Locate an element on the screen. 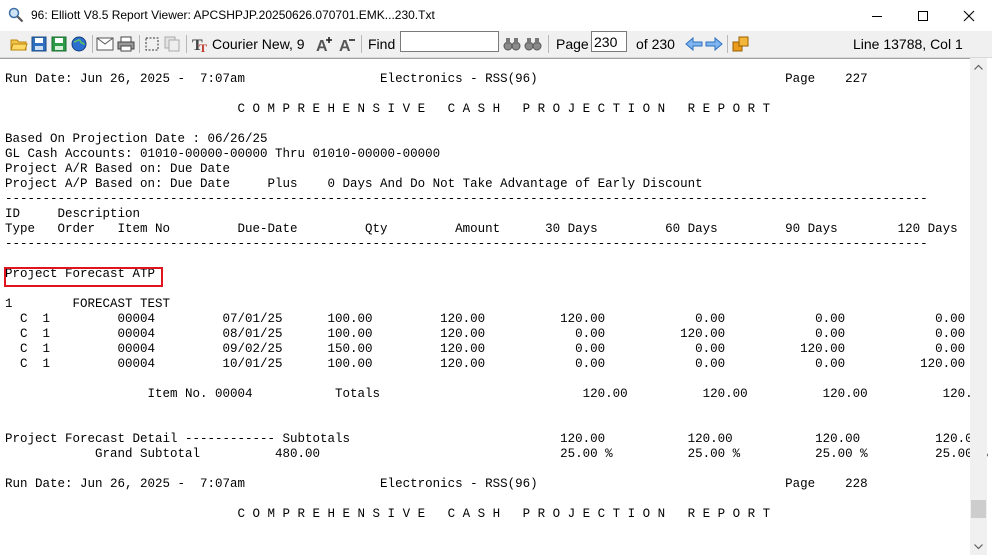 This screenshot has height=556, width=992. svg-text: T is located at coordinates (203, 47).